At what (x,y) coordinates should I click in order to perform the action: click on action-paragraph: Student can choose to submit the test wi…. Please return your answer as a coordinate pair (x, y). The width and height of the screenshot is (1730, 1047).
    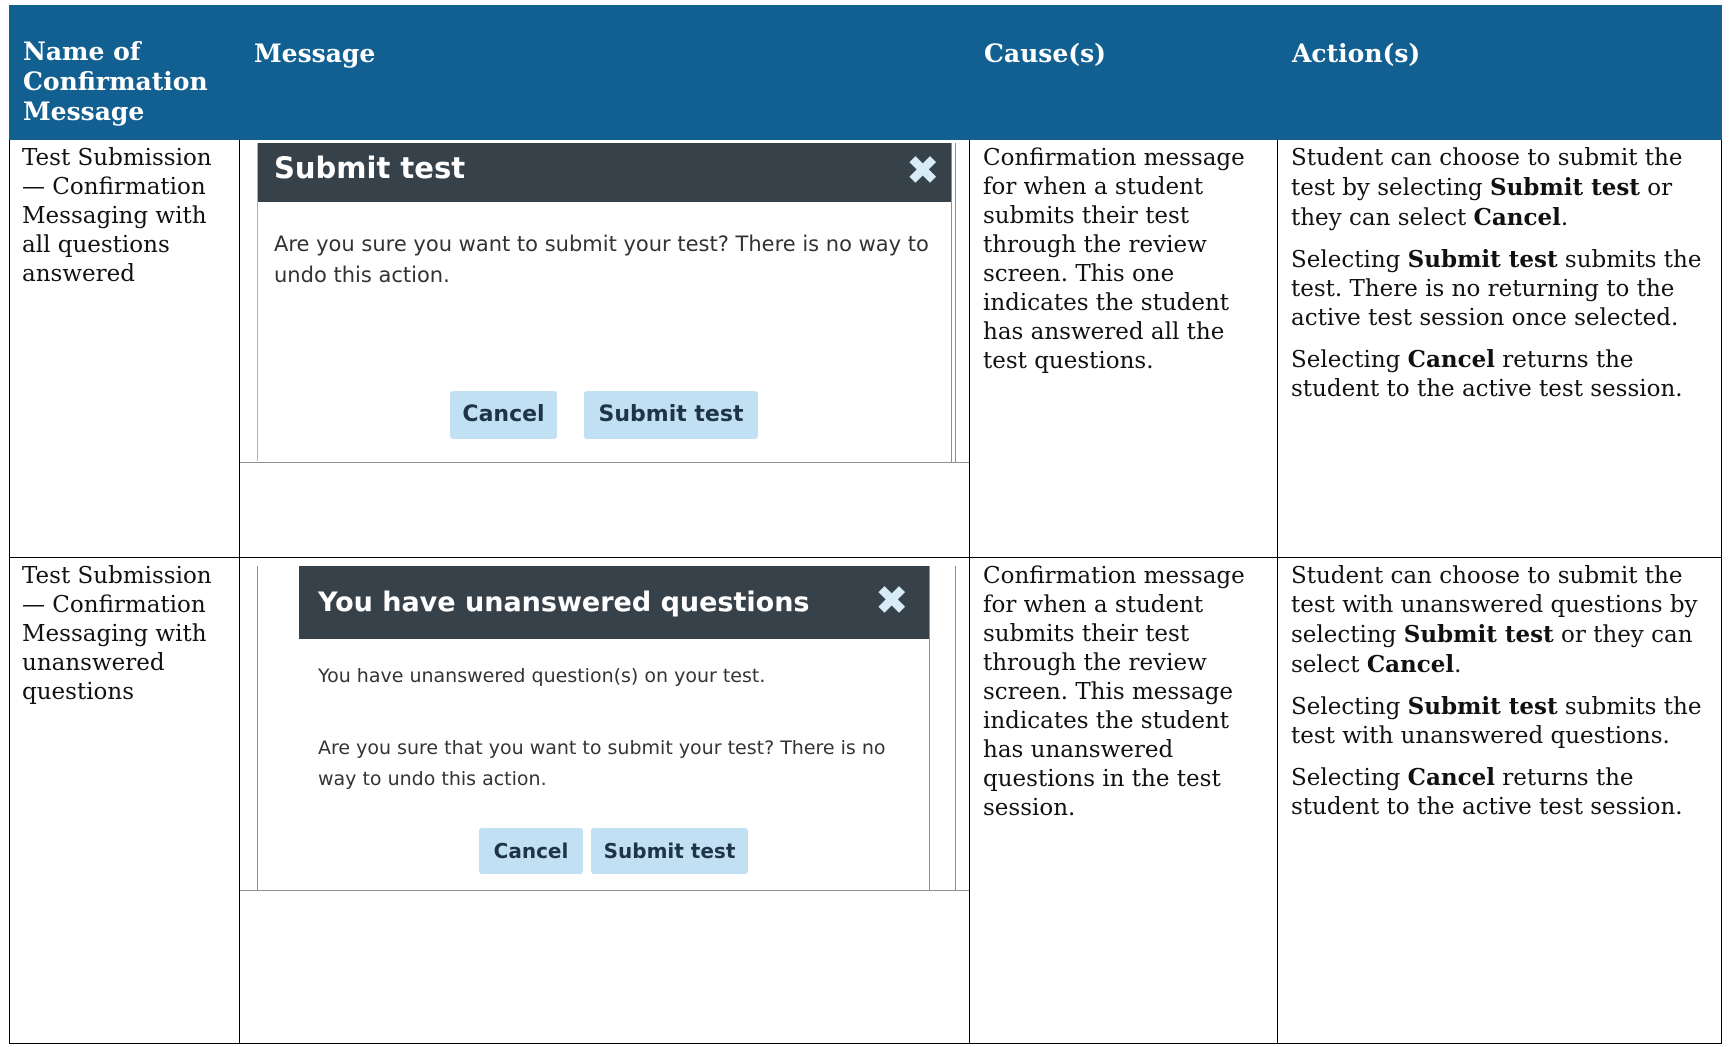
    Looking at the image, I should click on (1494, 620).